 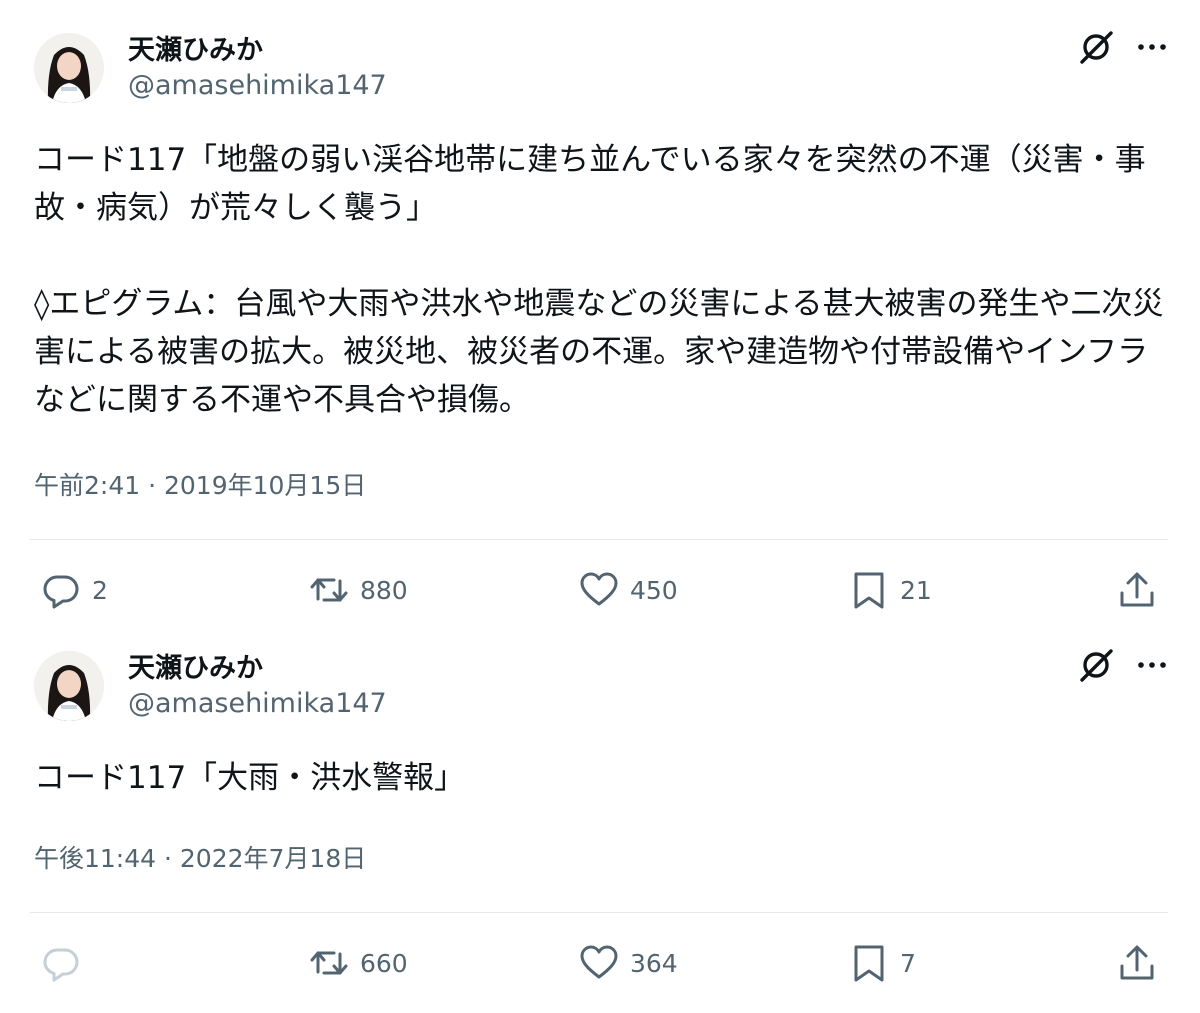 What do you see at coordinates (654, 963) in the screenshot?
I see `like-count: 364` at bounding box center [654, 963].